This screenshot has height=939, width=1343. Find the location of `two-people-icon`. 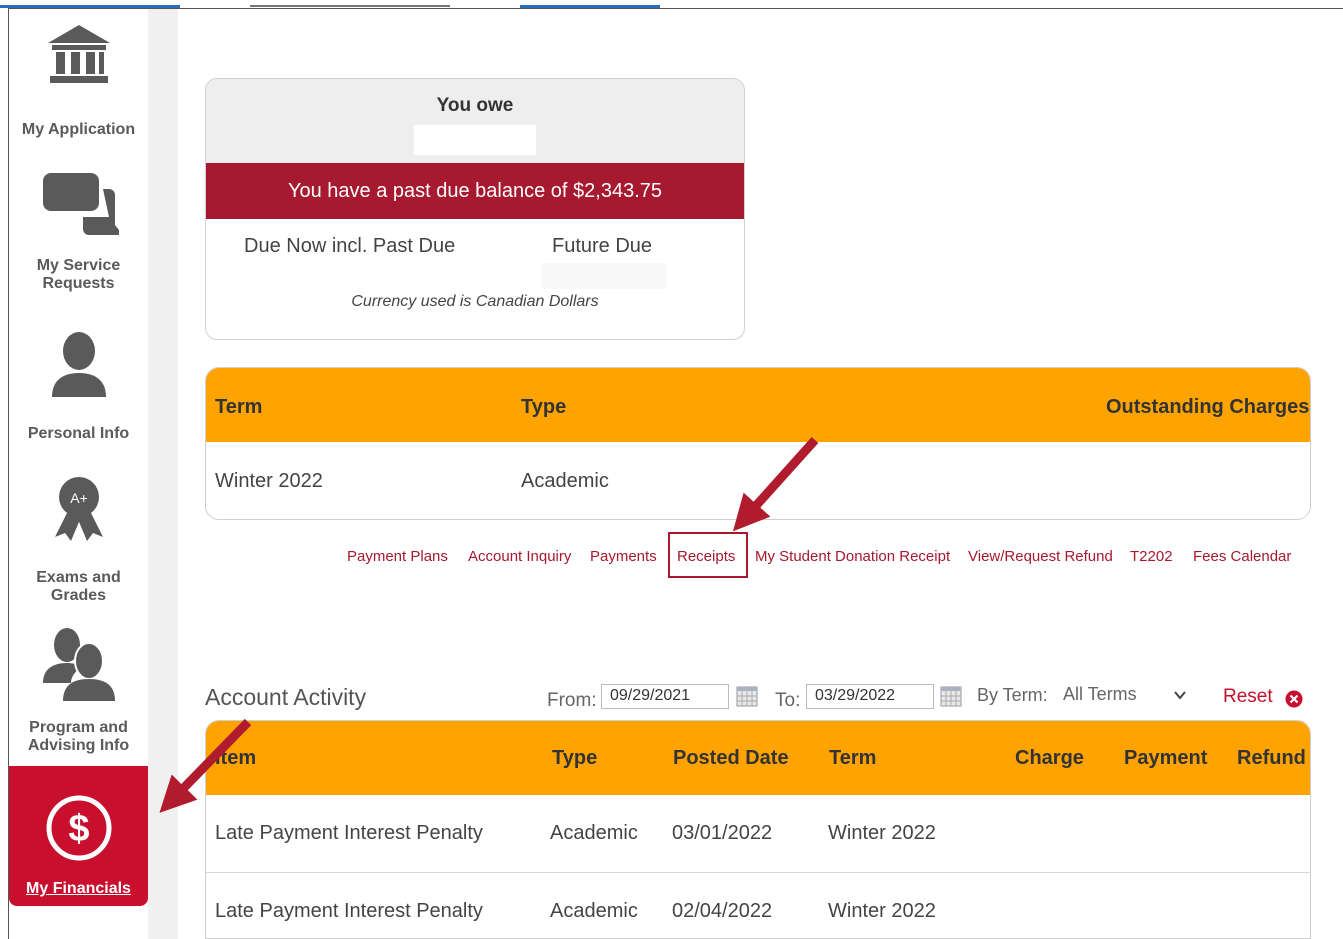

two-people-icon is located at coordinates (78, 664).